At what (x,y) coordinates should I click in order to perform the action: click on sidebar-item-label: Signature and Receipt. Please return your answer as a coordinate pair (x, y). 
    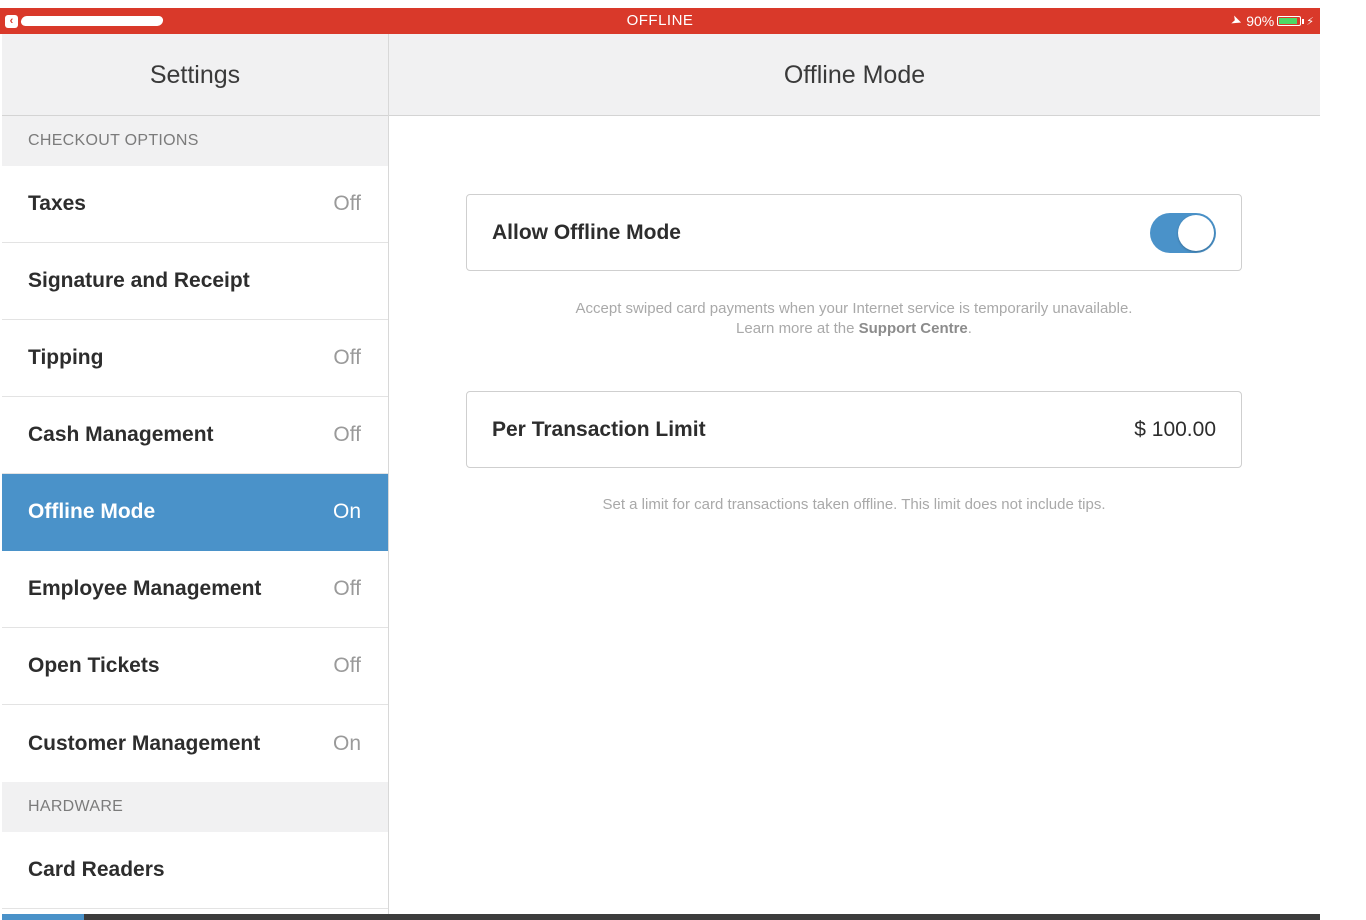
    Looking at the image, I should click on (139, 280).